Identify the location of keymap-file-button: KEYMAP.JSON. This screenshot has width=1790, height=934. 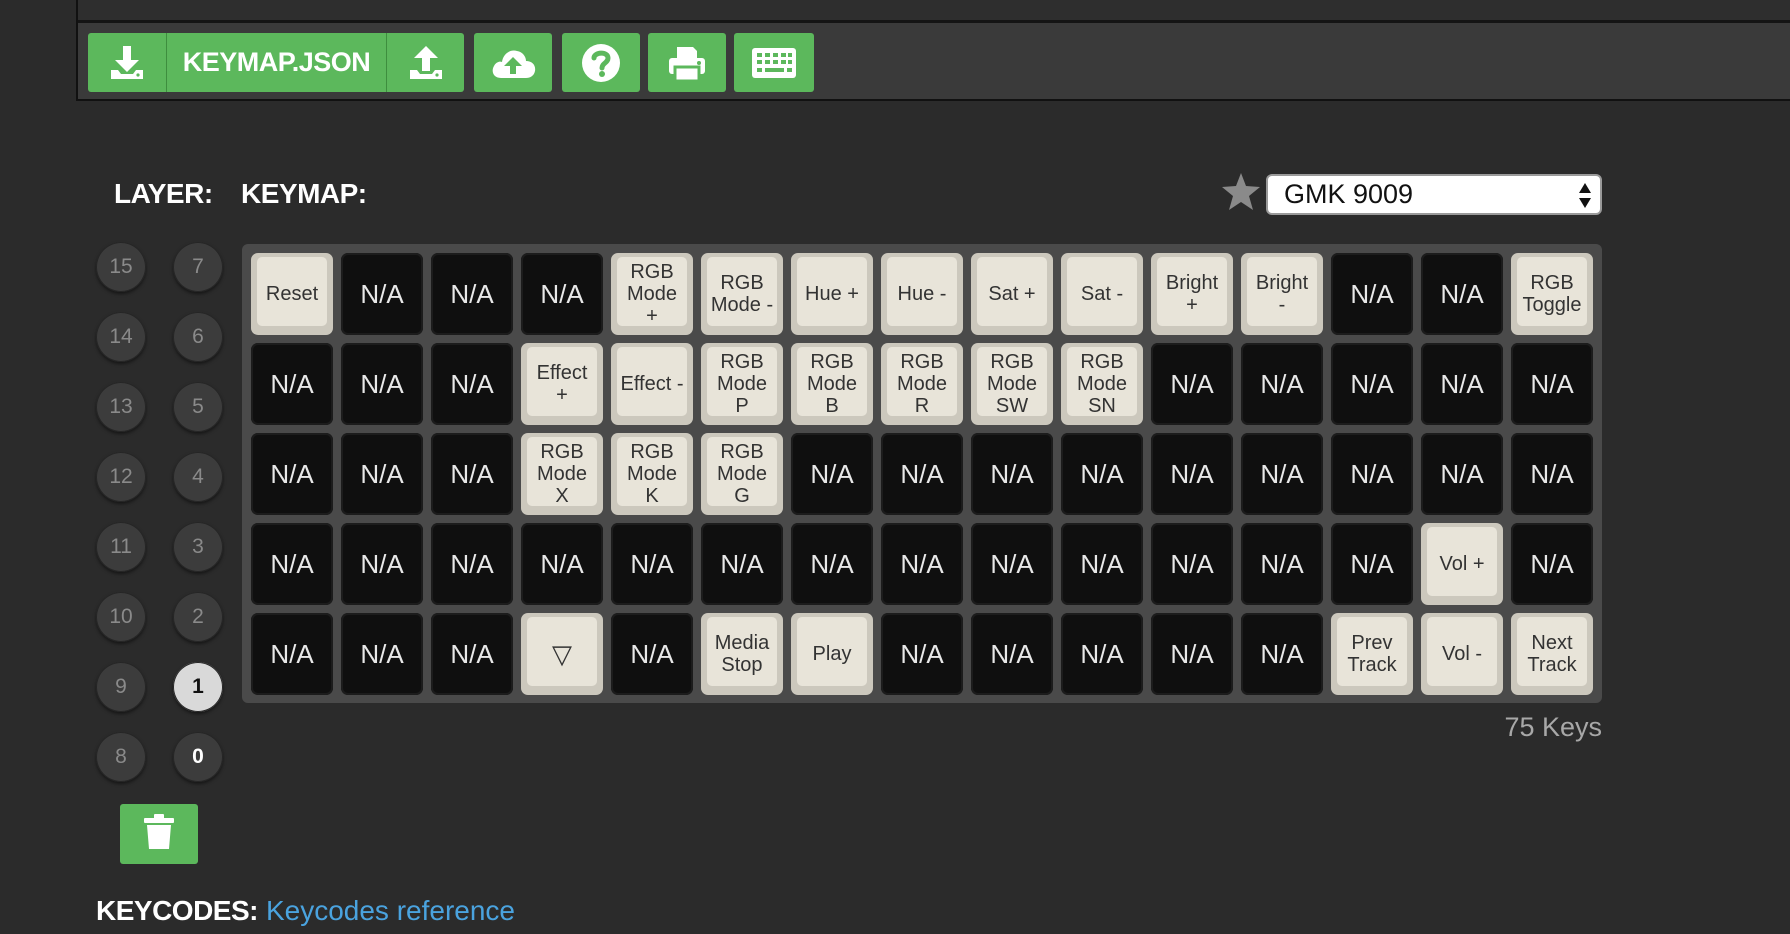
(276, 62).